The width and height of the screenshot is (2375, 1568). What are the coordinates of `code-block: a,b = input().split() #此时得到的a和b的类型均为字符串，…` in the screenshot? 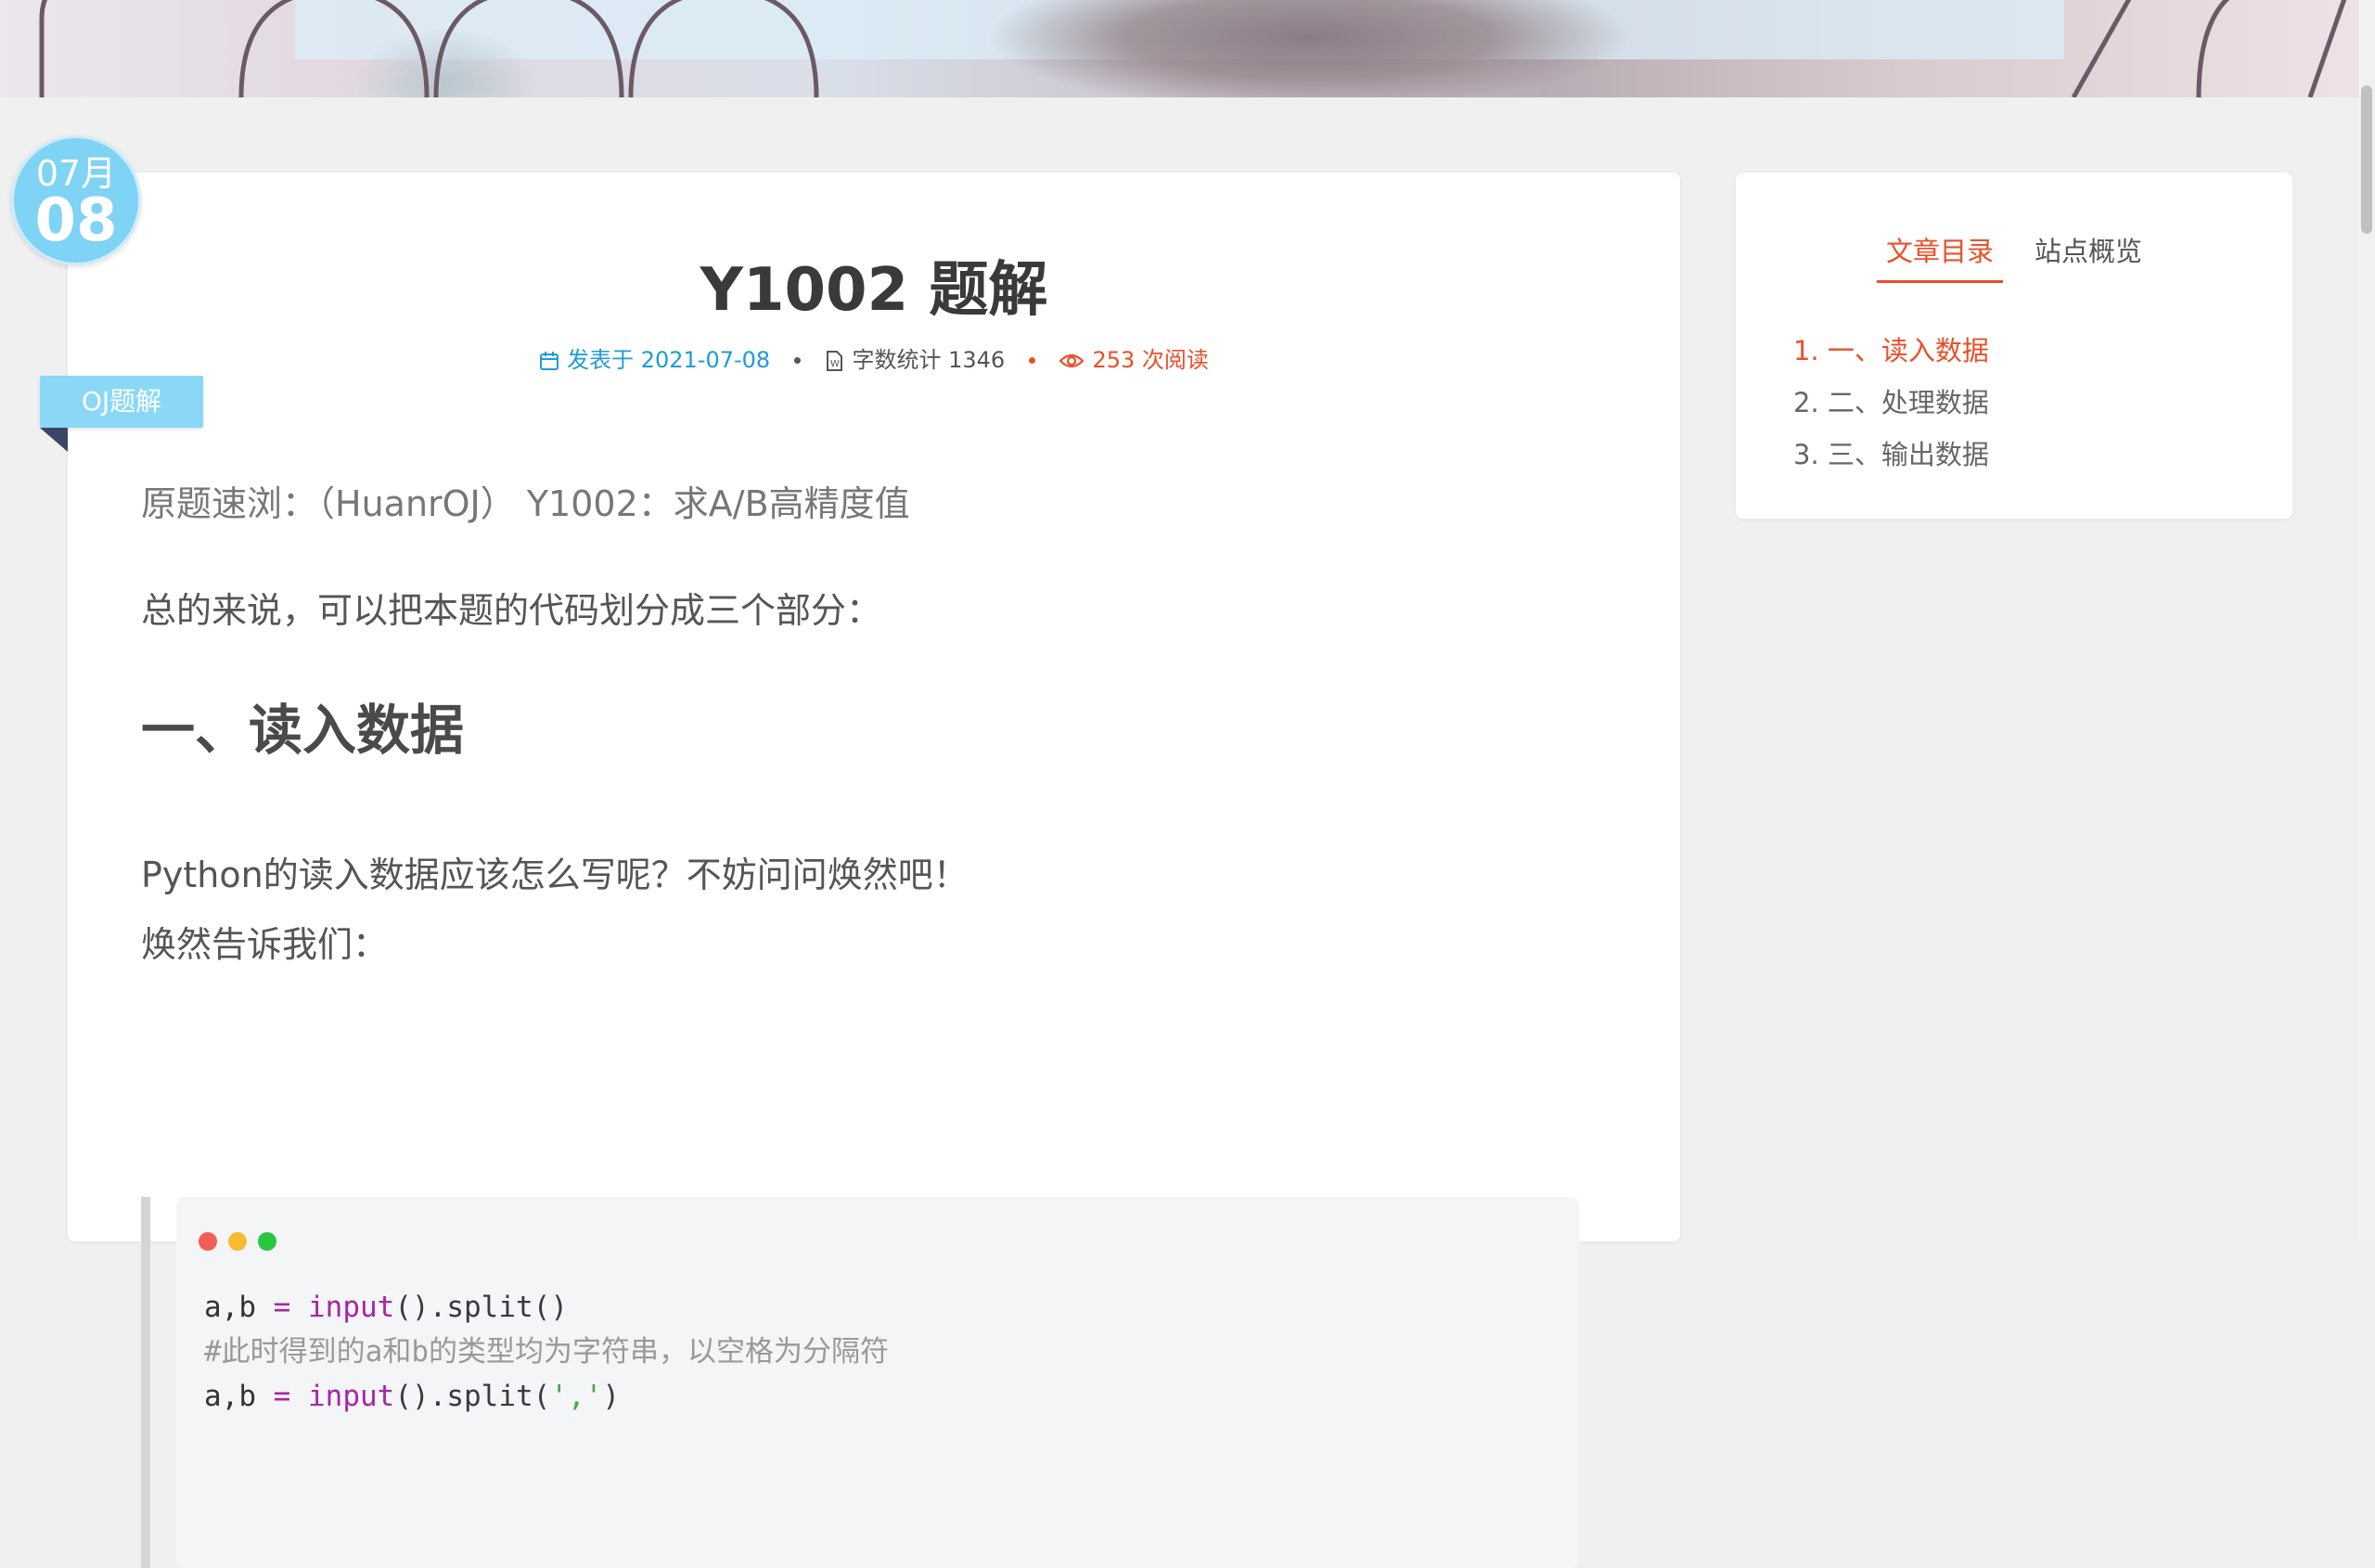 It's located at (877, 1383).